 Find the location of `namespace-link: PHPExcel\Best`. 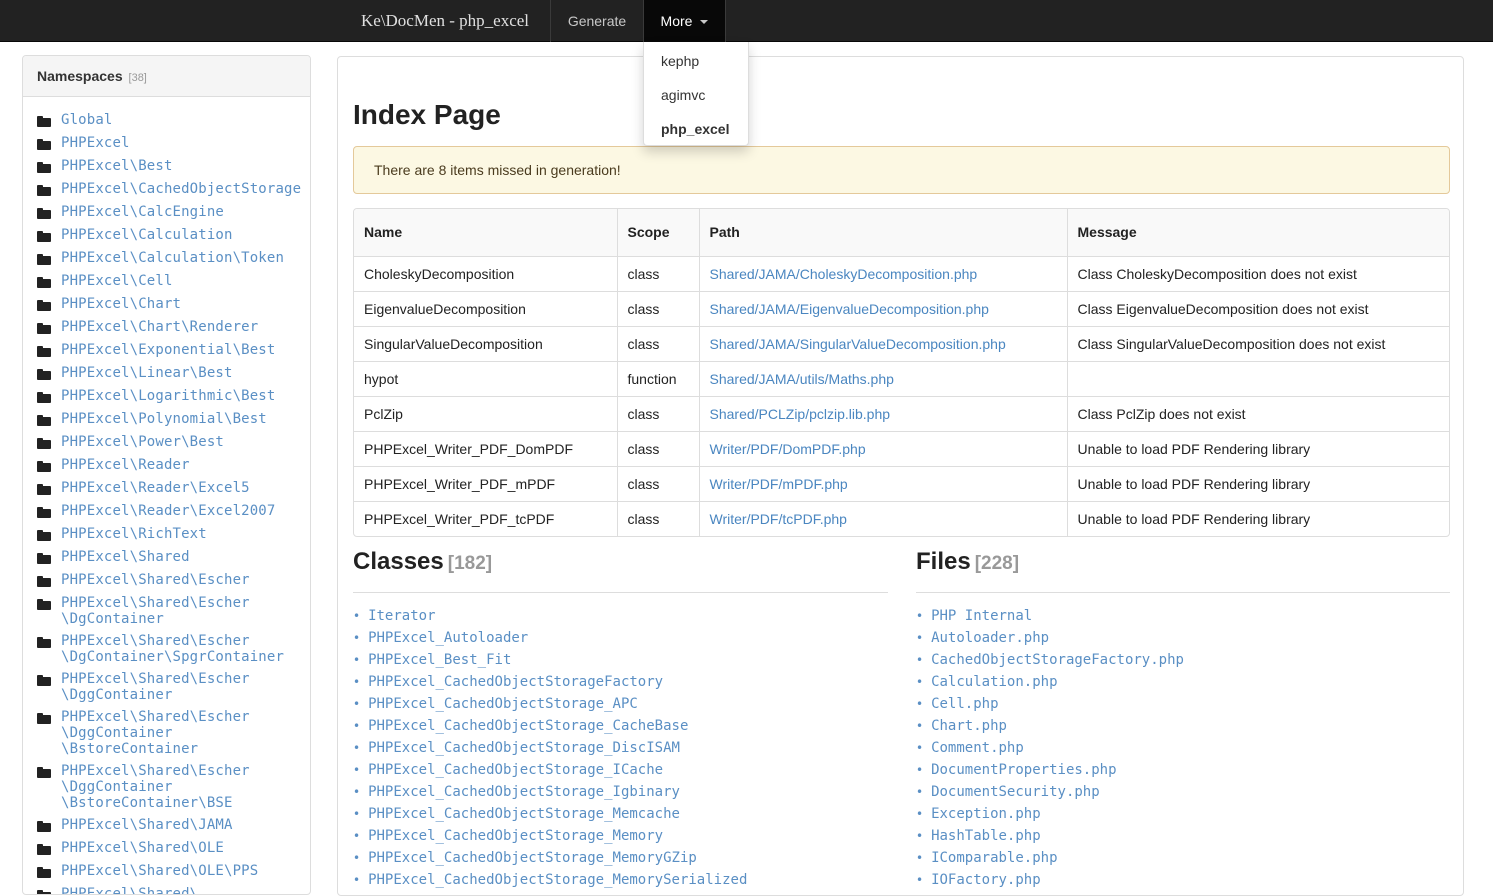

namespace-link: PHPExcel\Best is located at coordinates (184, 166).